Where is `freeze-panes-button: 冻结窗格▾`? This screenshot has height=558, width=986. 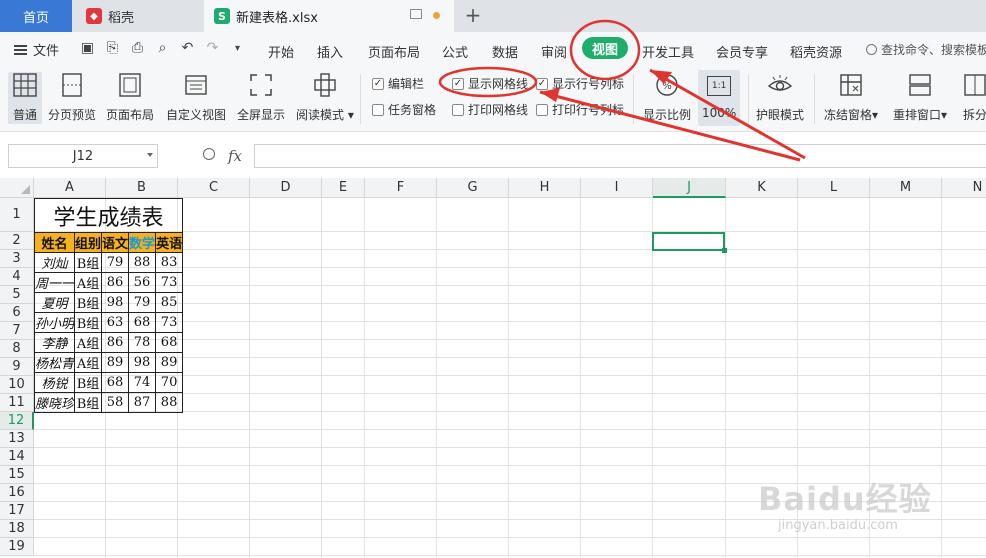
freeze-panes-button: 冻结窗格▾ is located at coordinates (851, 97).